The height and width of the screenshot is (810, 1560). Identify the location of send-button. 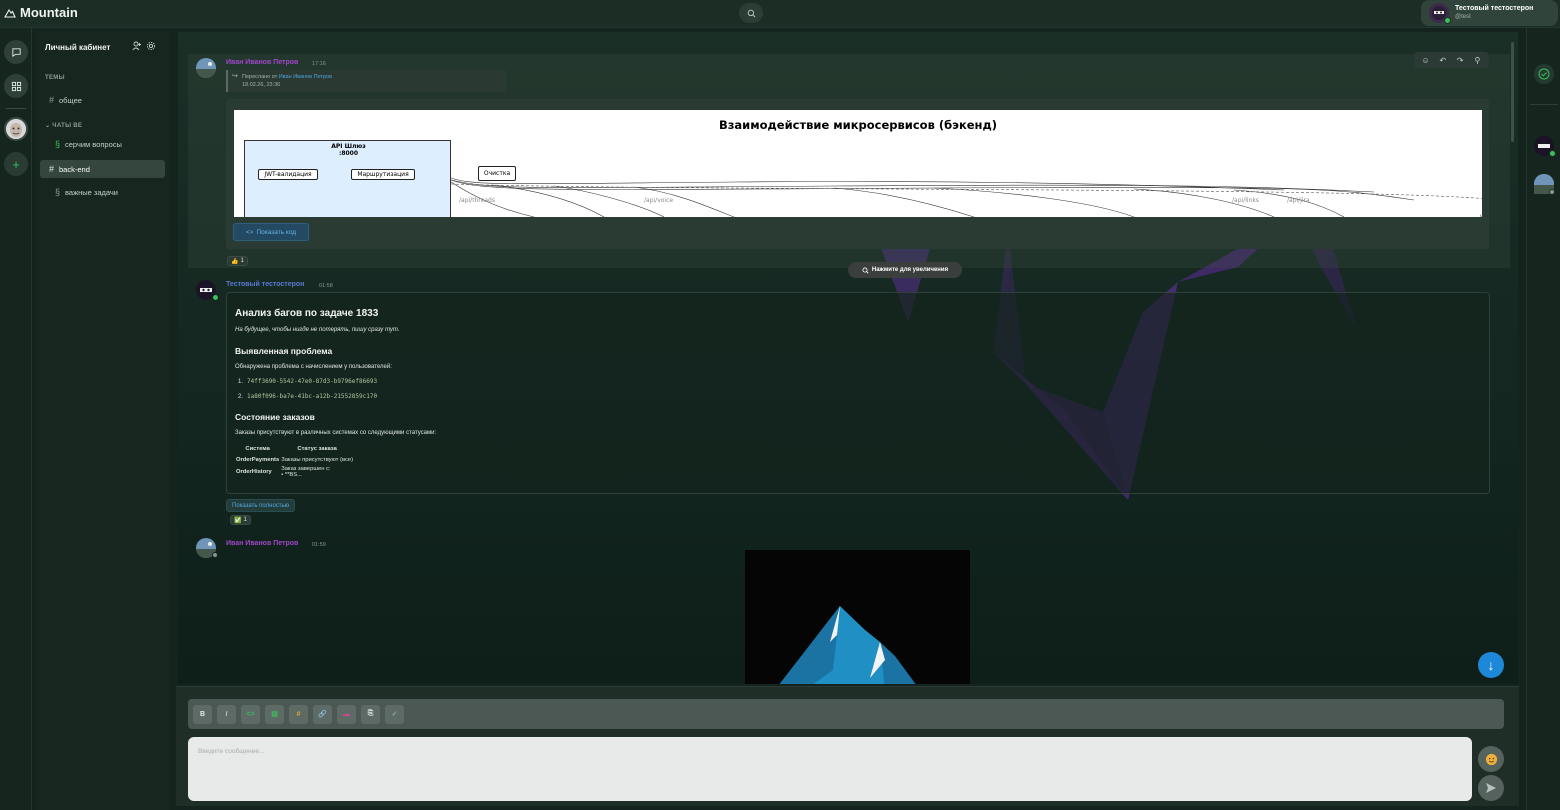
(1491, 788).